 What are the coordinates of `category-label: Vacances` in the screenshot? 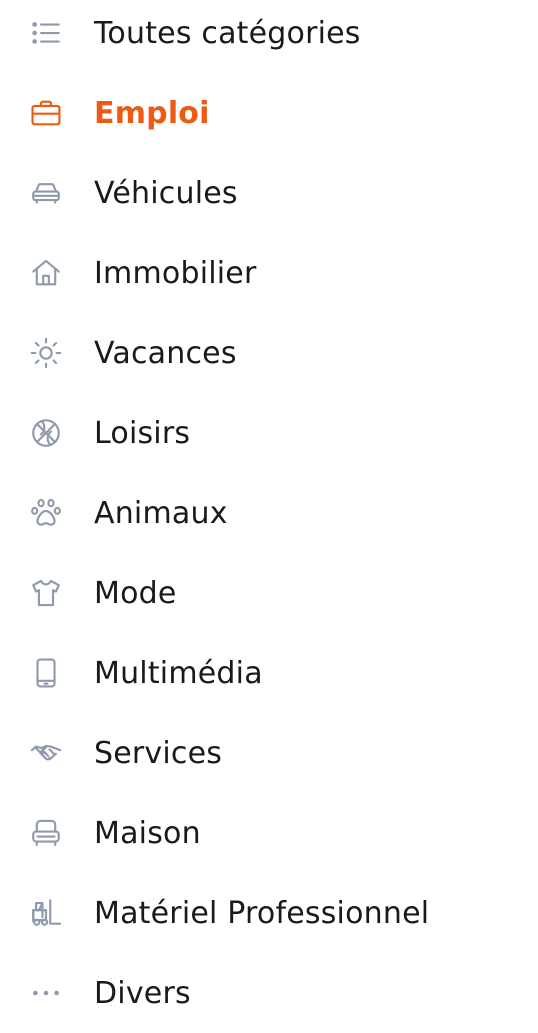 It's located at (165, 353).